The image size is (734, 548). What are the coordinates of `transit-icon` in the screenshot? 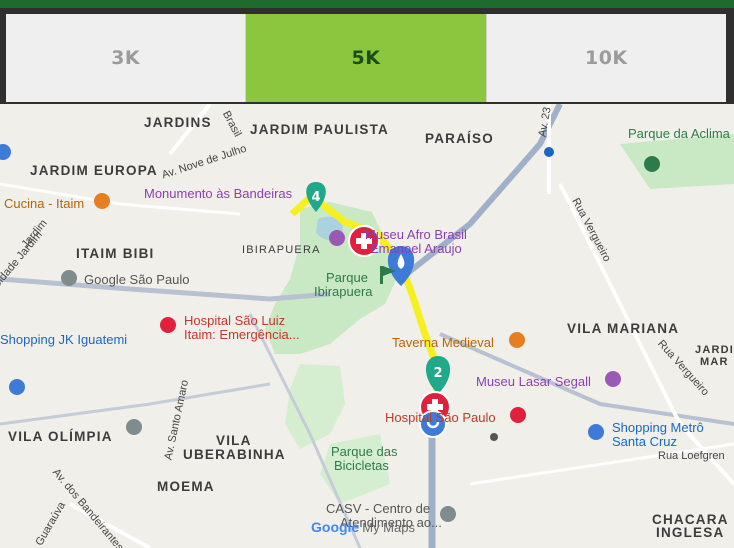 It's located at (5, 152).